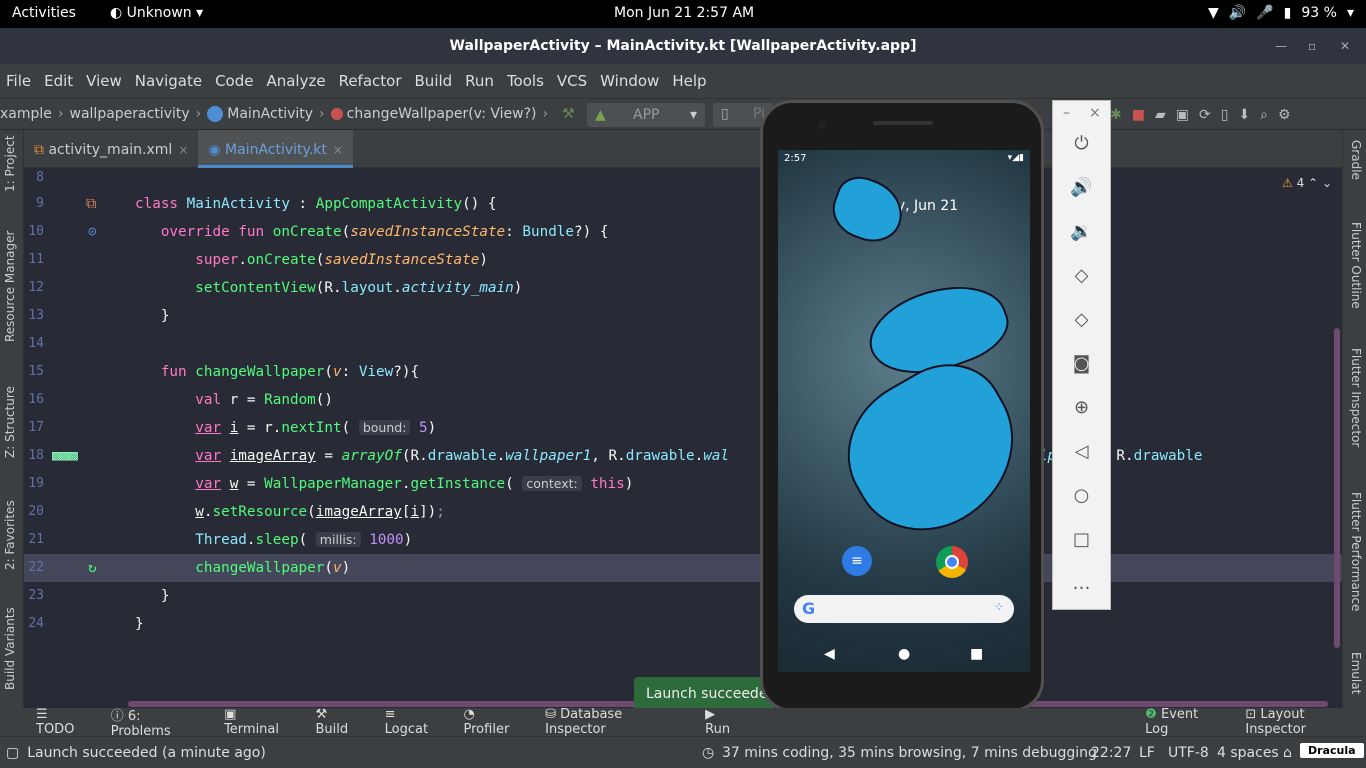 The width and height of the screenshot is (1366, 768). I want to click on settings-icon: ⚙, so click(1284, 115).